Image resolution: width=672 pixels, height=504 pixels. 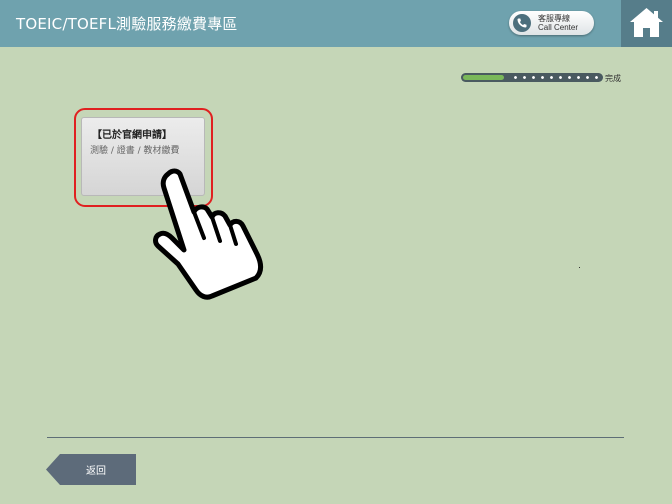 I want to click on progress-bar, so click(x=532, y=77).